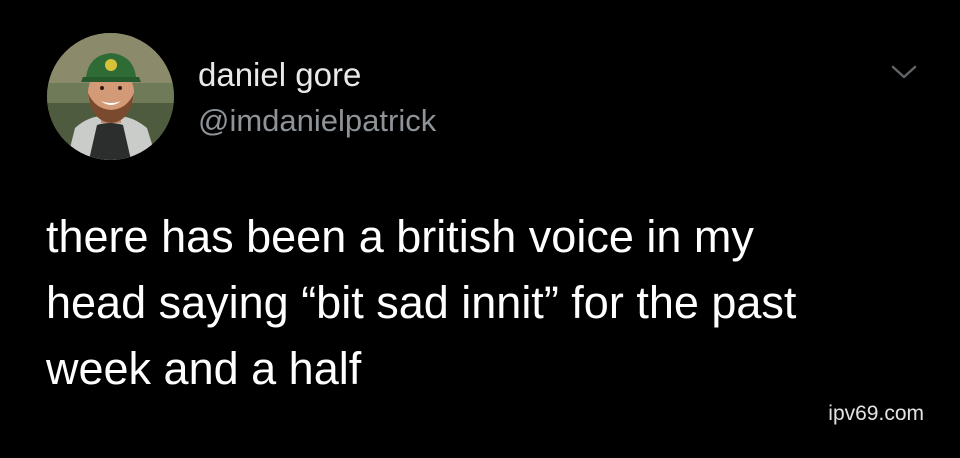 The width and height of the screenshot is (960, 458). Describe the element at coordinates (876, 413) in the screenshot. I see `watermark: ipv69.com` at that location.